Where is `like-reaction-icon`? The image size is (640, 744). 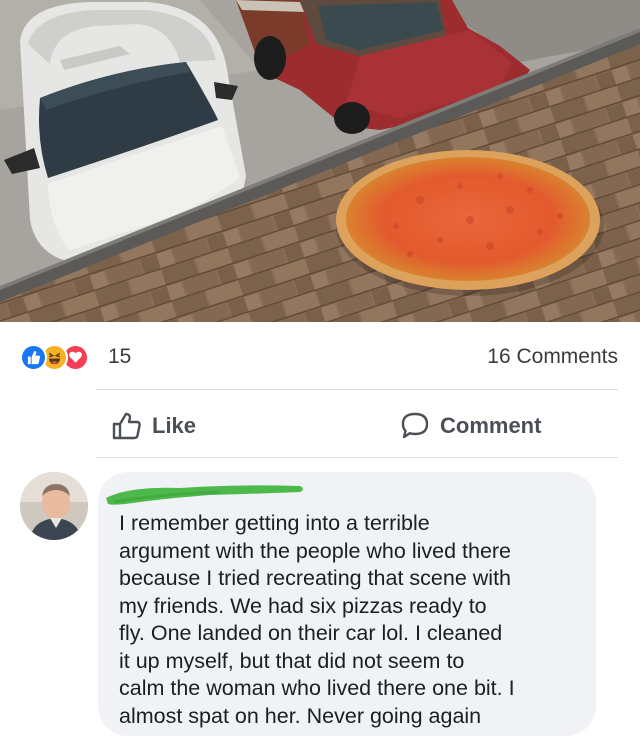
like-reaction-icon is located at coordinates (33, 357).